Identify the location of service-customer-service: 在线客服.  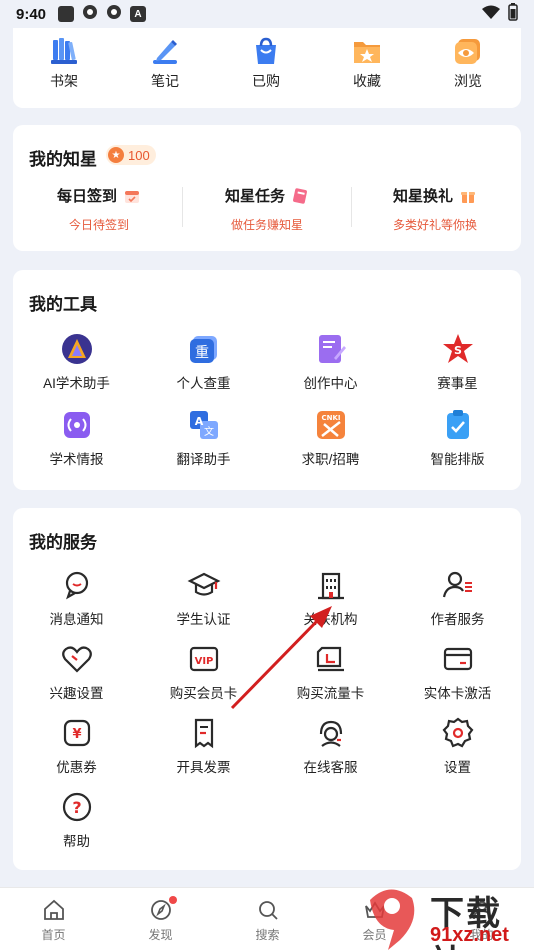
(330, 746).